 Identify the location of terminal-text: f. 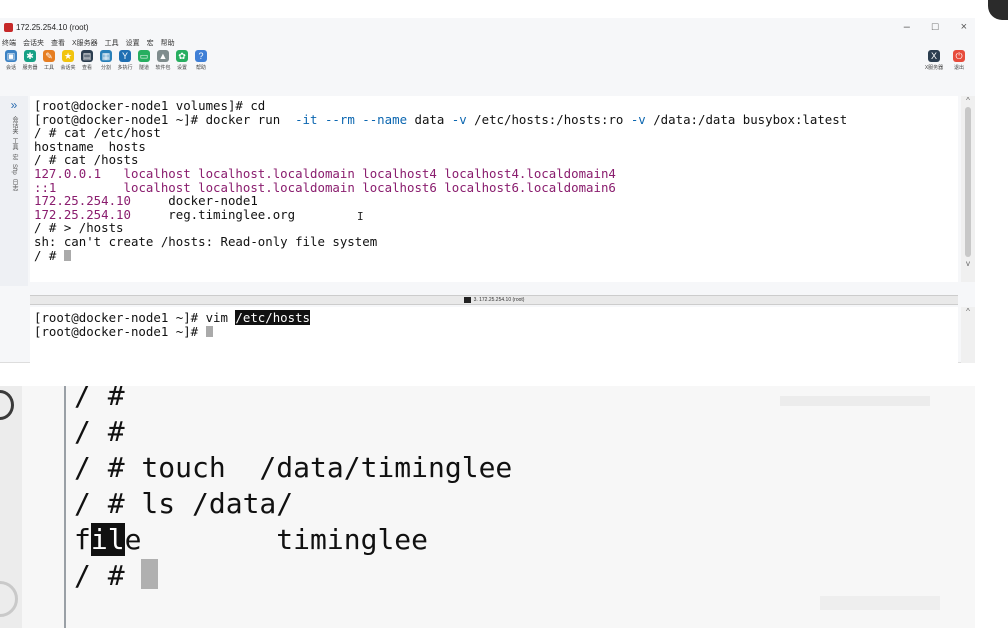
(82, 539).